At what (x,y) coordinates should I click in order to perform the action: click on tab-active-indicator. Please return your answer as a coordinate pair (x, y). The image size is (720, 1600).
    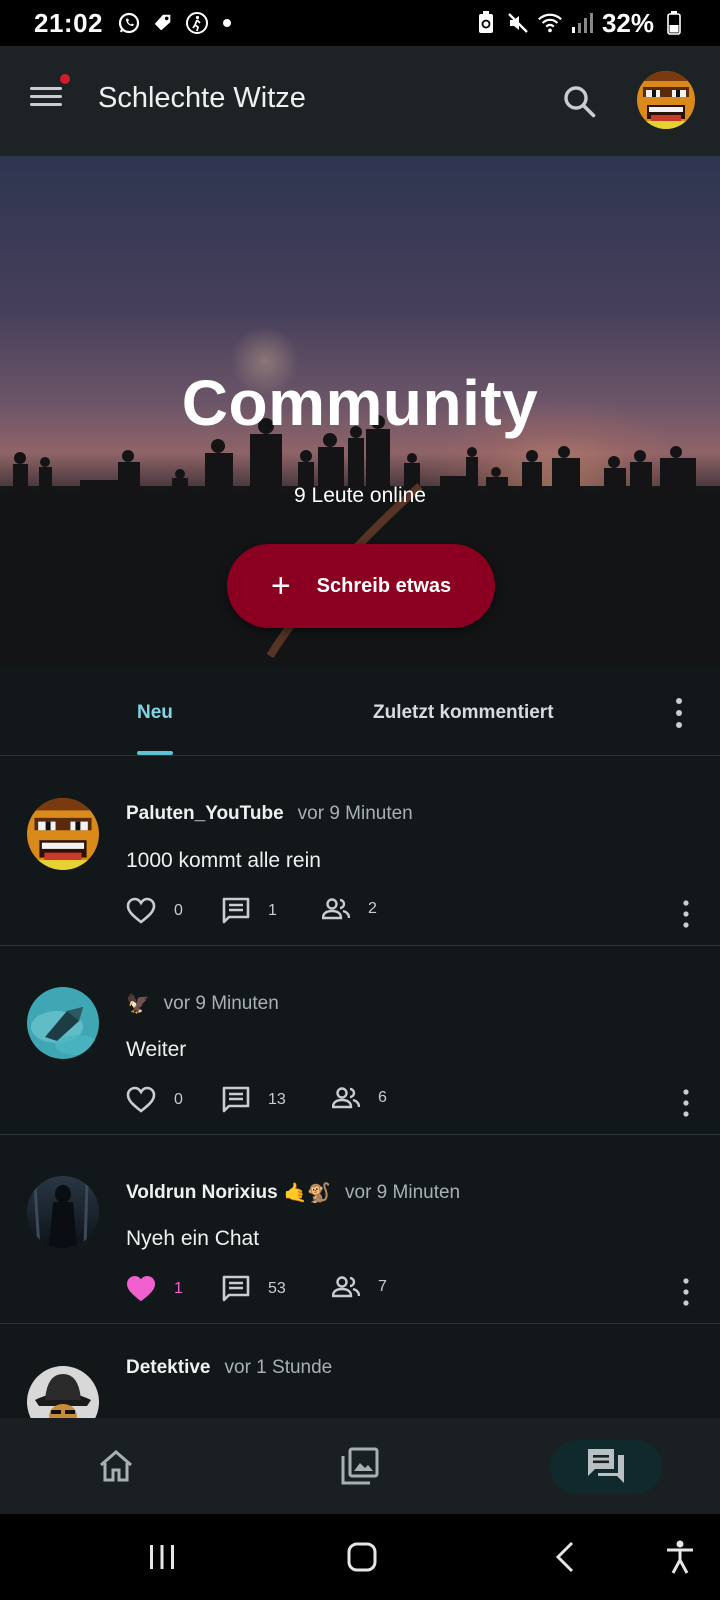
    Looking at the image, I should click on (155, 753).